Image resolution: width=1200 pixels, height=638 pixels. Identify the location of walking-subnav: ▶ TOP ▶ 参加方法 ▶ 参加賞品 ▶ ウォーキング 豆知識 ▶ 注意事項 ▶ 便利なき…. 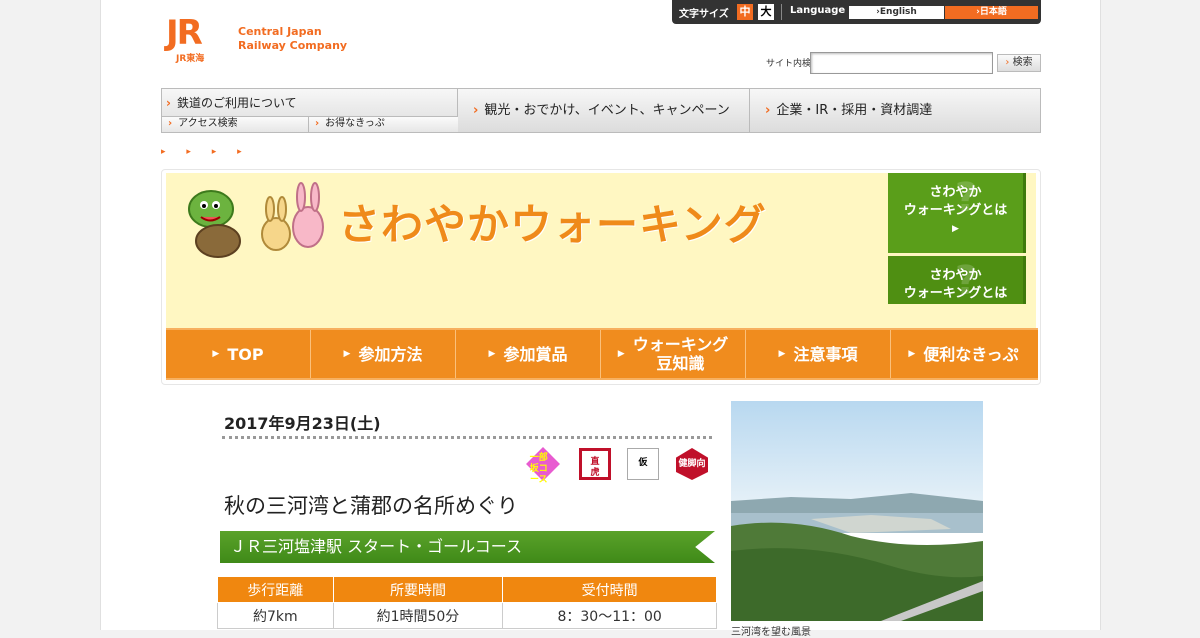
(602, 354).